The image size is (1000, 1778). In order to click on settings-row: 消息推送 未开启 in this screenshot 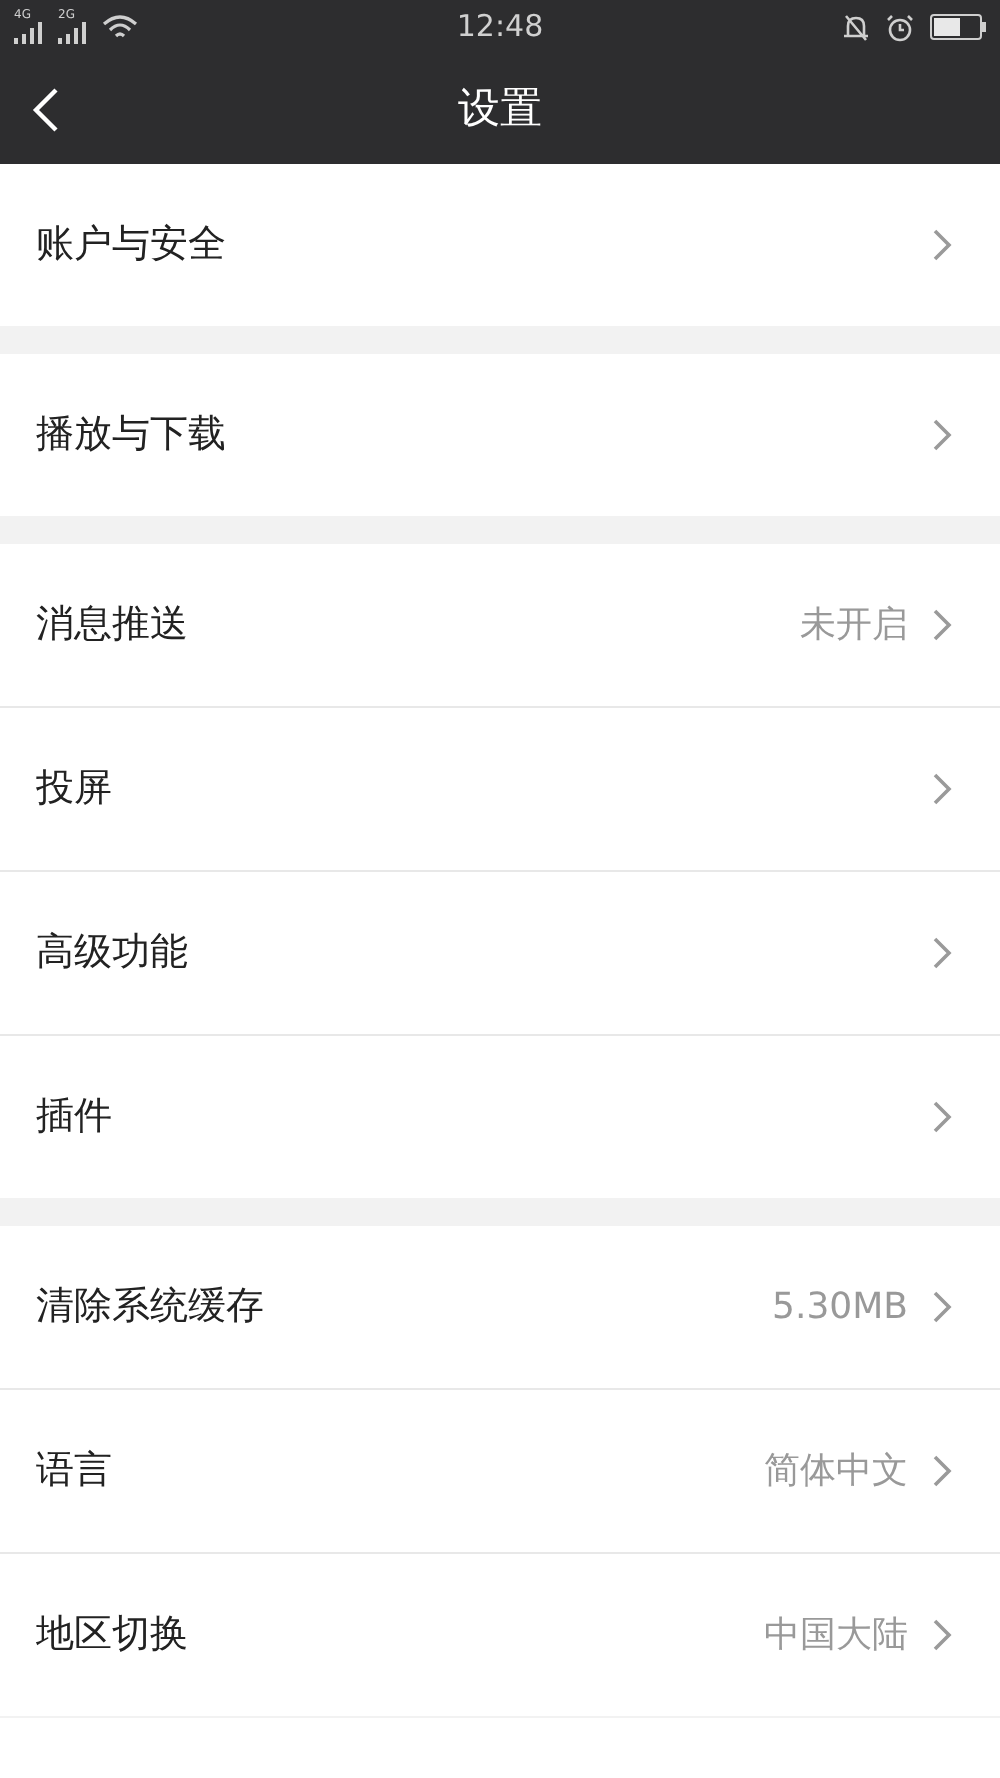, I will do `click(500, 625)`.